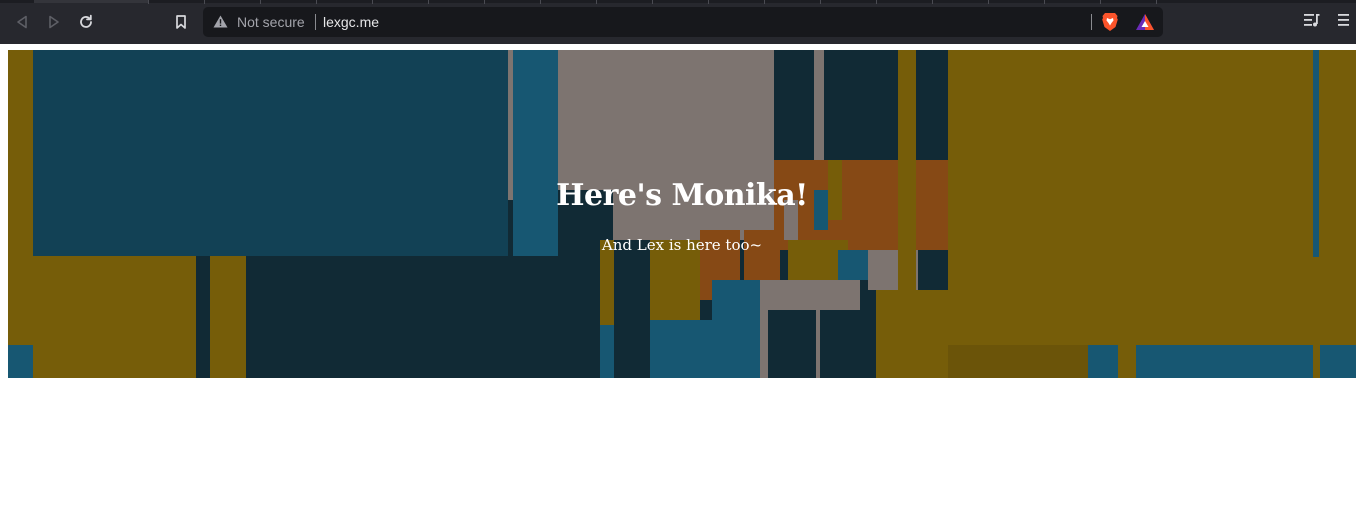 This screenshot has width=1356, height=518. I want to click on bookmark-icon, so click(181, 22).